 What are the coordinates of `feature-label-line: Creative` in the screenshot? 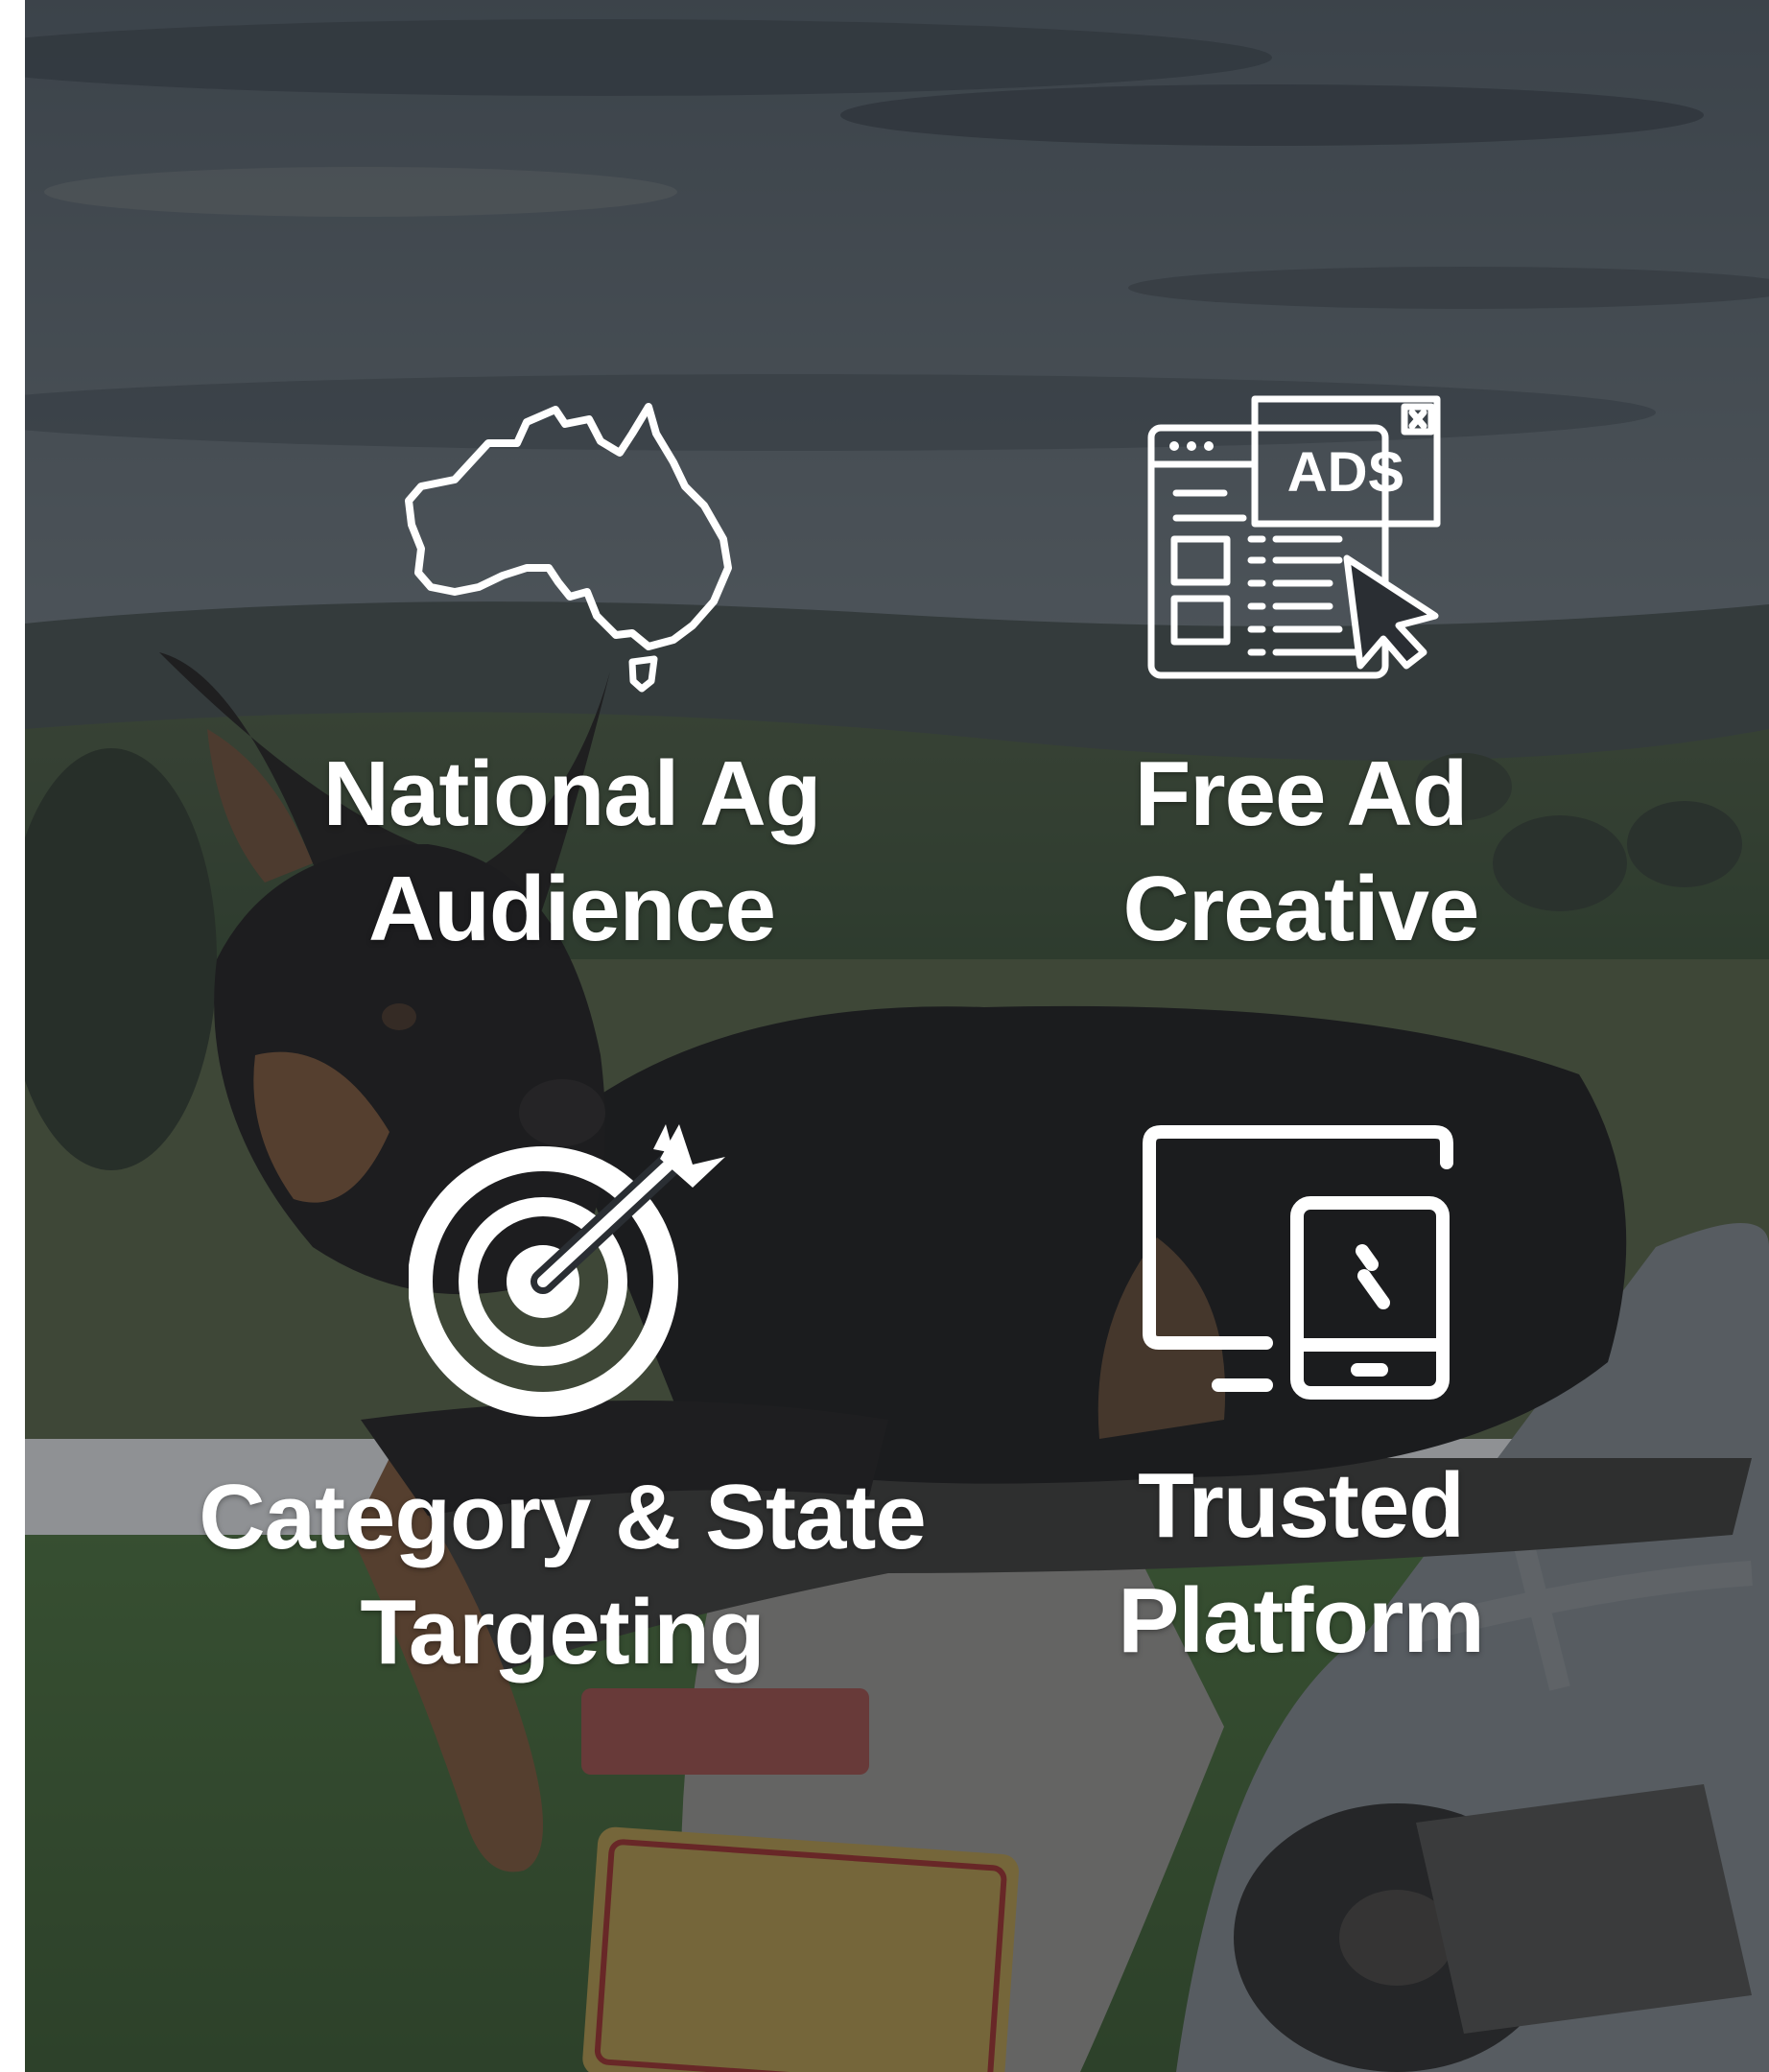 It's located at (1301, 909).